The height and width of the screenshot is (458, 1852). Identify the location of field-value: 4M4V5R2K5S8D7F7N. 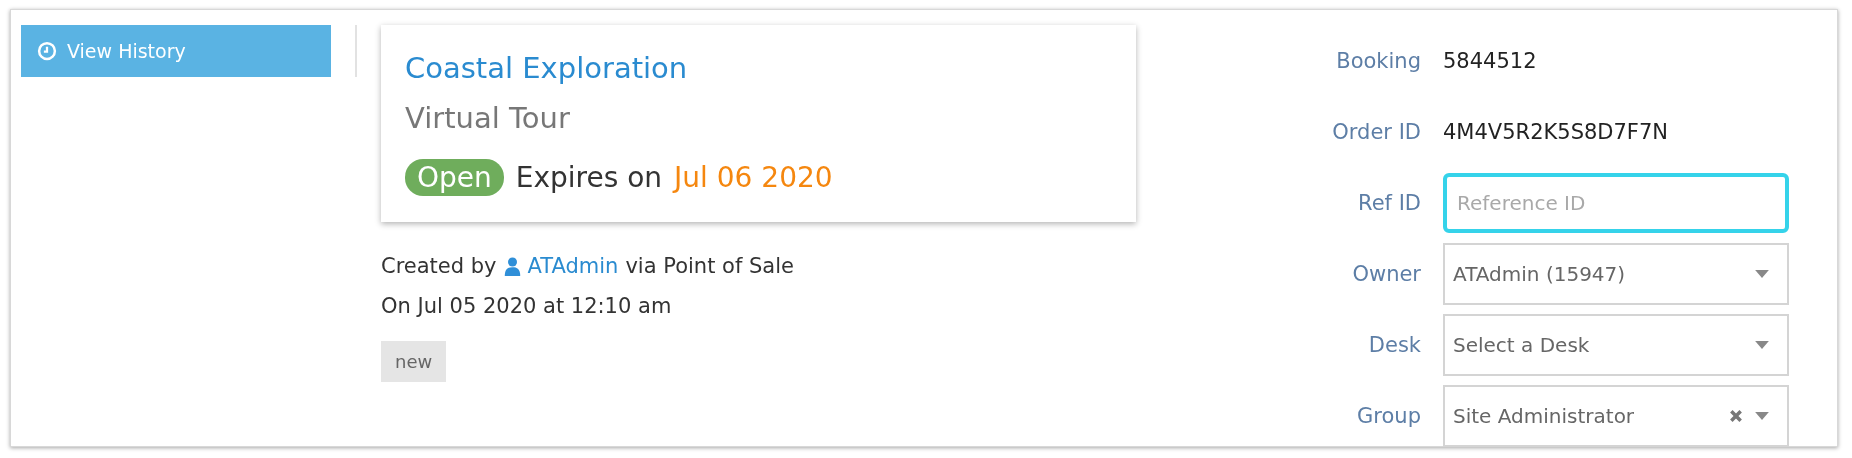
(1556, 131).